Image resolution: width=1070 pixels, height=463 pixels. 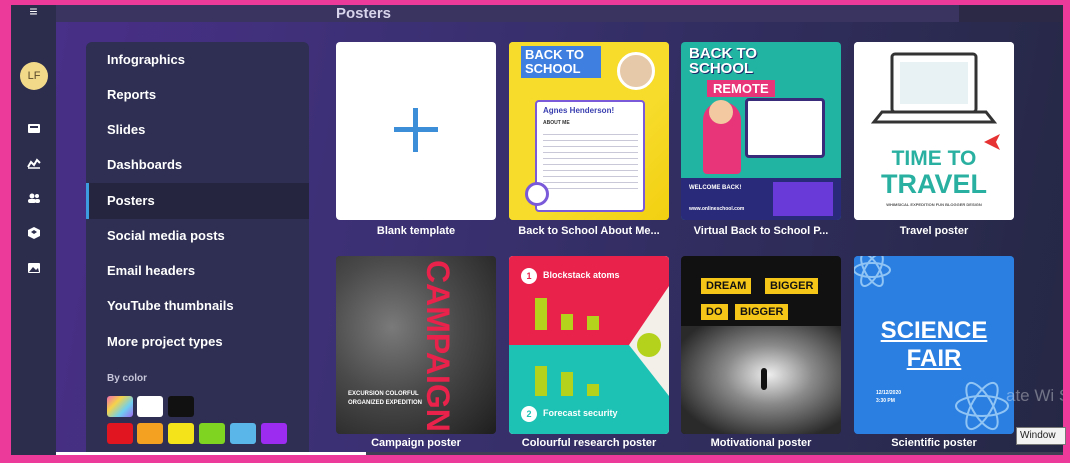 What do you see at coordinates (211, 453) in the screenshot?
I see `horizontal-scrollbar-thumb` at bounding box center [211, 453].